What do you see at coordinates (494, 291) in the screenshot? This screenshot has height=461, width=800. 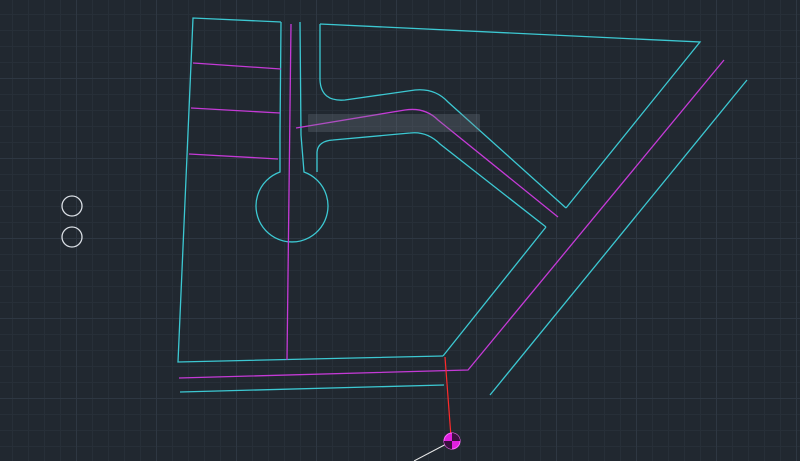 I see `parcel-boundary-diagonal-edge` at bounding box center [494, 291].